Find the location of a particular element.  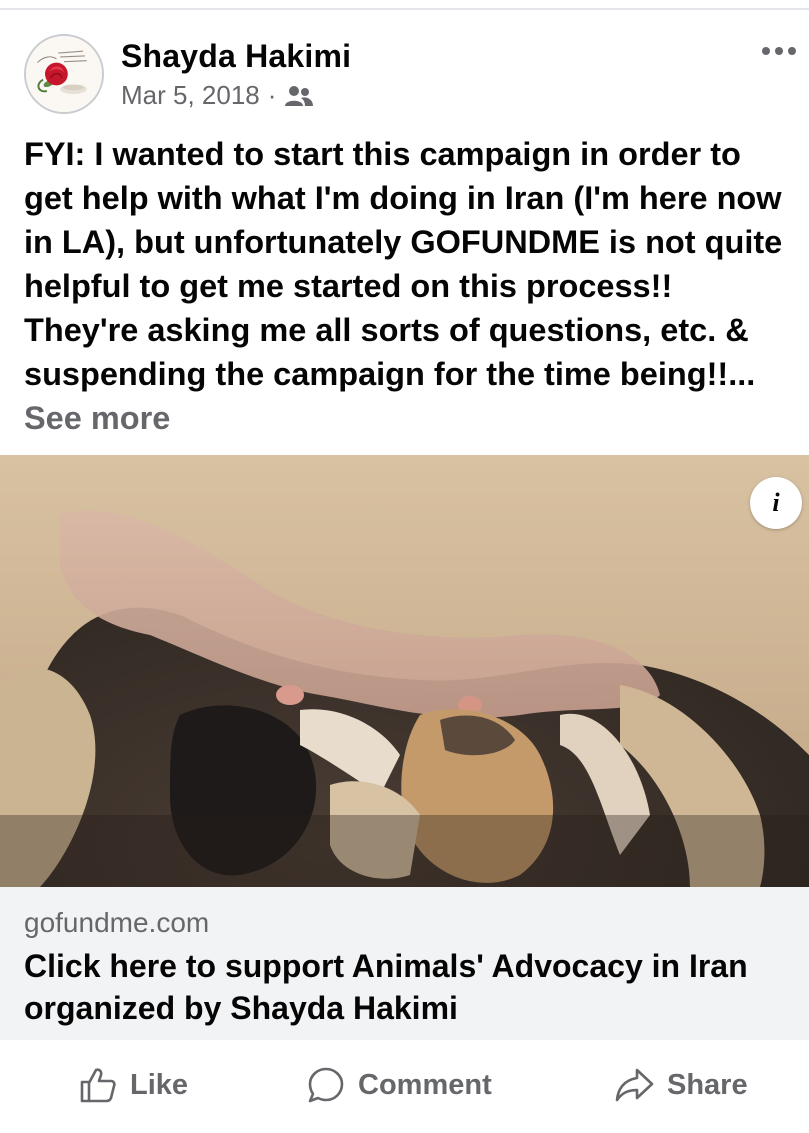

author-name: Shayda Hakimi is located at coordinates (236, 56).